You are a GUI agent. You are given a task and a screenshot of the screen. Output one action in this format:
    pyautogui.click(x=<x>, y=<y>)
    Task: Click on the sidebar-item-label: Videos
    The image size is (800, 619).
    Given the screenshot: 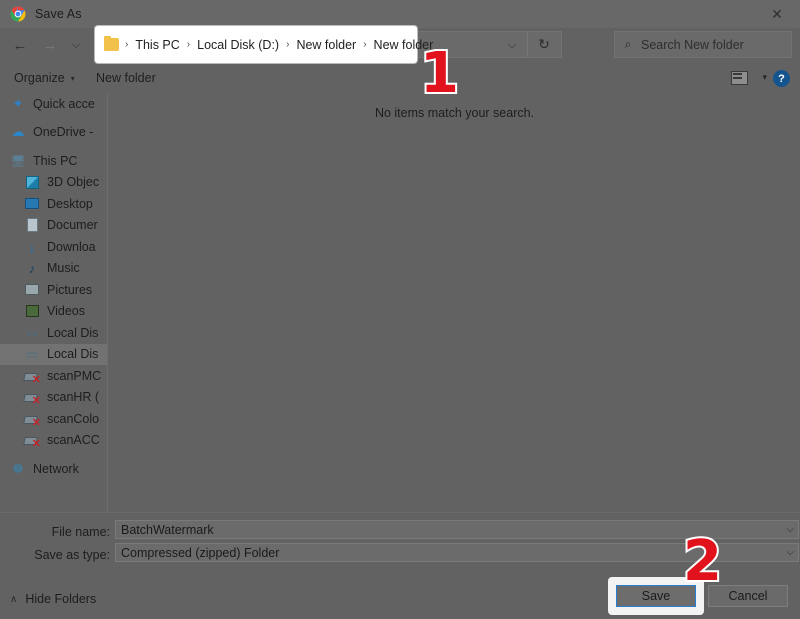 What is the action you would take?
    pyautogui.click(x=66, y=311)
    